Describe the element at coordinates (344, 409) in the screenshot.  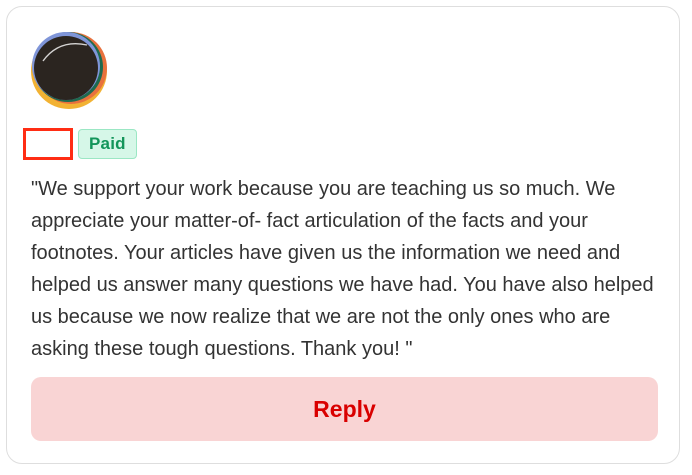
I see `reply-button: Reply` at that location.